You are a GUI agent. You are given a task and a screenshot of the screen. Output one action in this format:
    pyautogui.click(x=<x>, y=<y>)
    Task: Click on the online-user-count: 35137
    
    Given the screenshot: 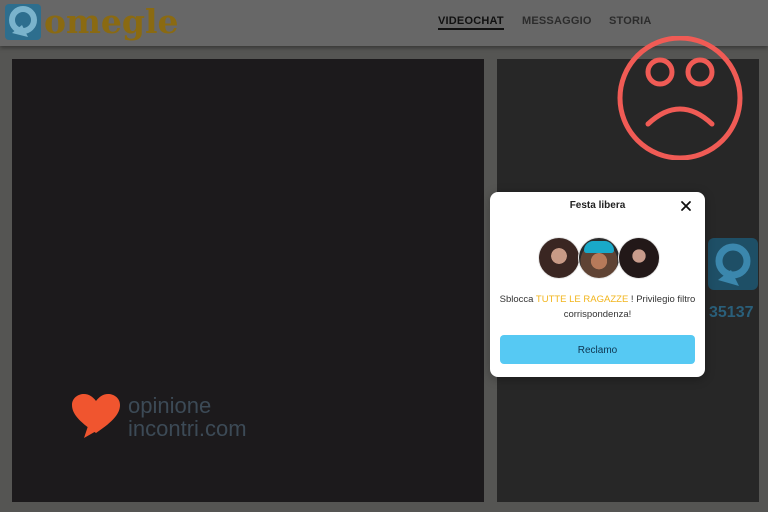 What is the action you would take?
    pyautogui.click(x=731, y=312)
    